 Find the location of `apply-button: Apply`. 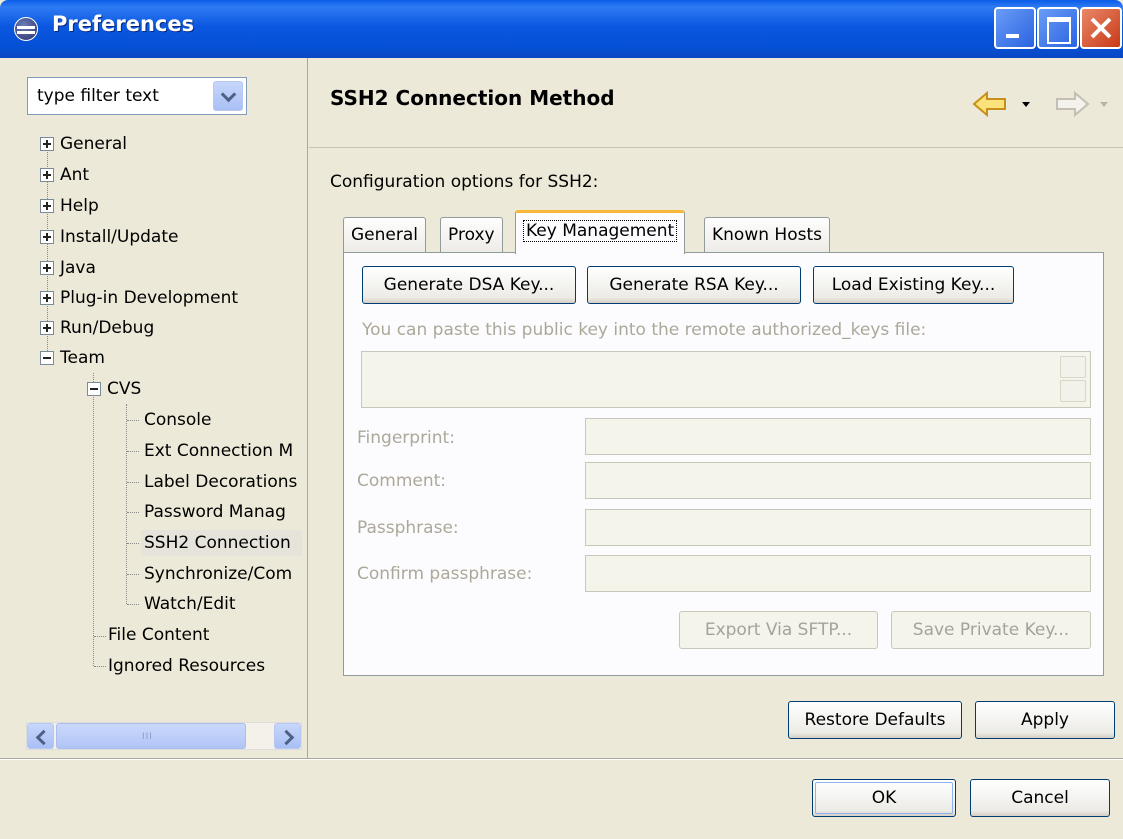

apply-button: Apply is located at coordinates (1045, 720).